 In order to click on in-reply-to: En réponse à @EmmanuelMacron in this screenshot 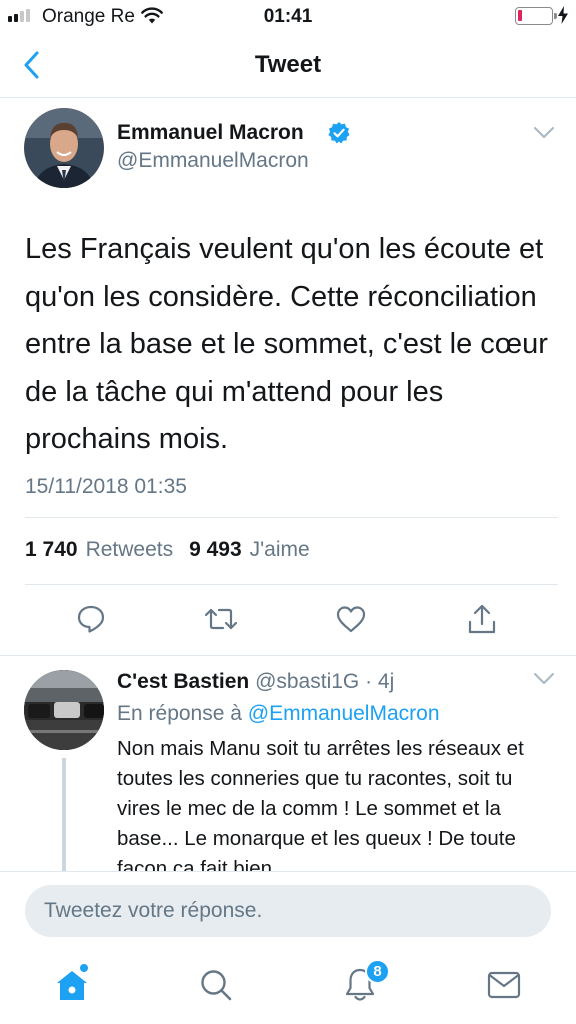, I will do `click(278, 714)`.